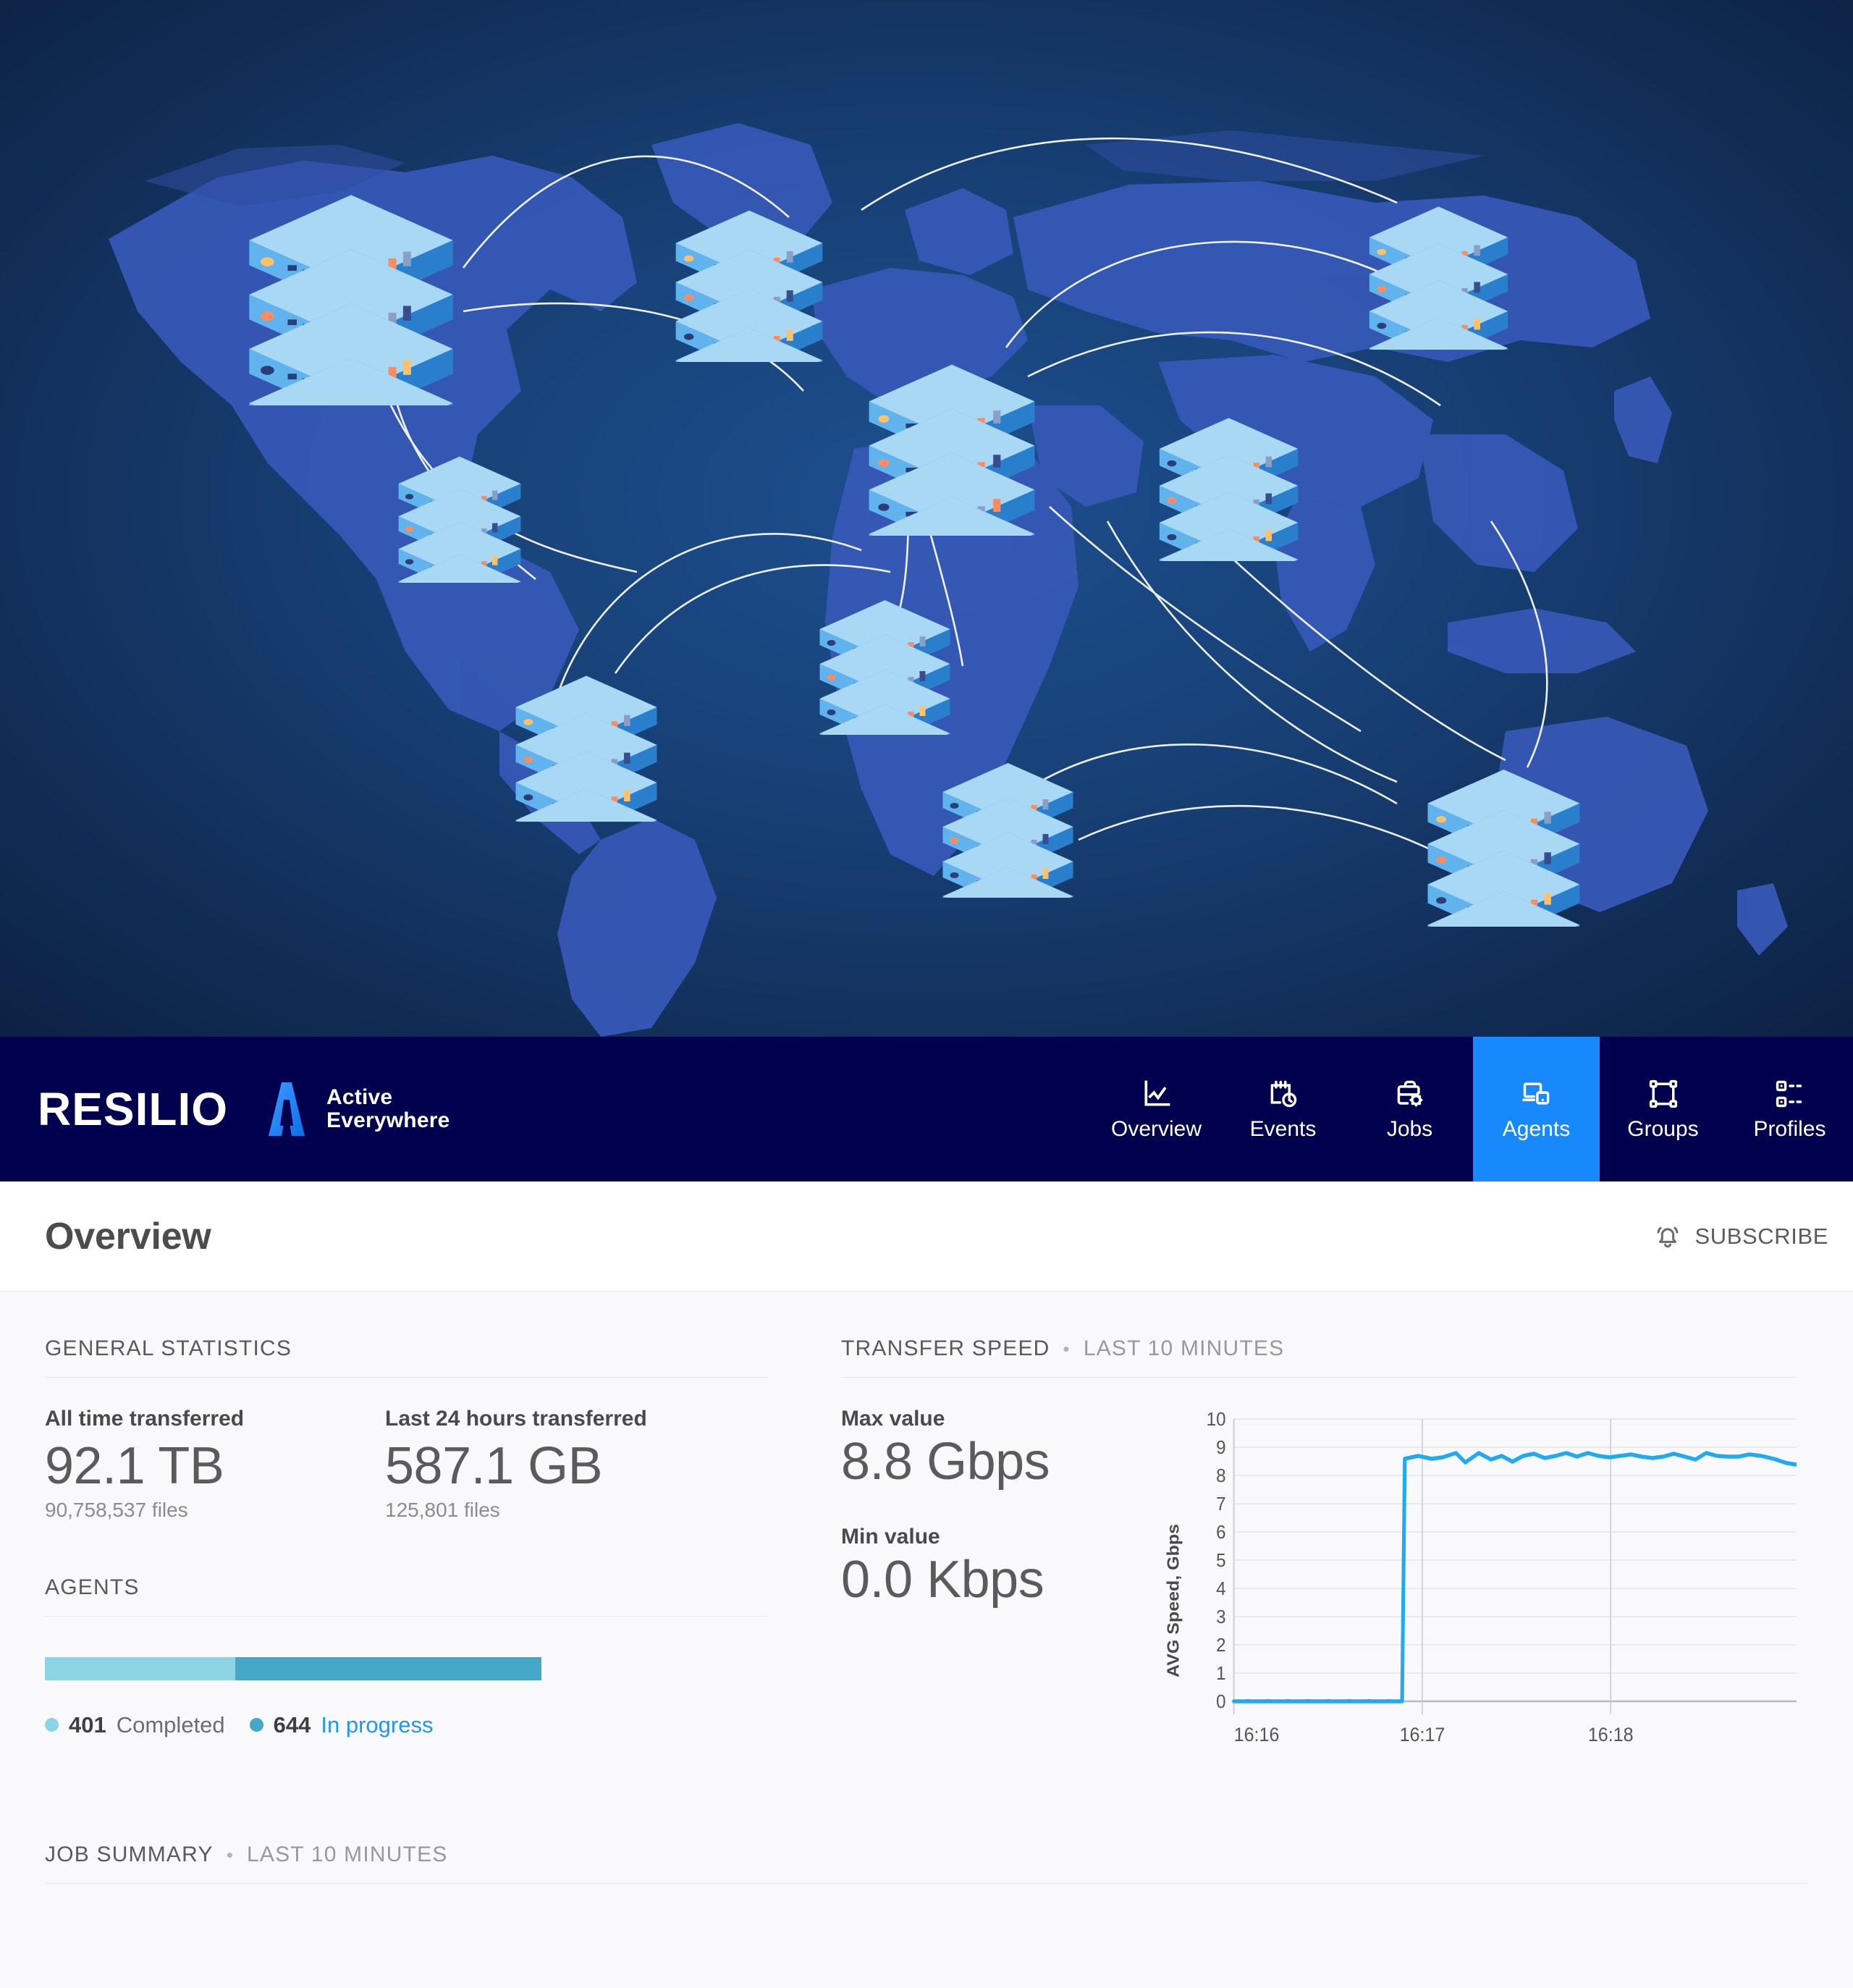 This screenshot has width=1853, height=1988. Describe the element at coordinates (942, 1579) in the screenshot. I see `min-value: 0.0 Kbps` at that location.